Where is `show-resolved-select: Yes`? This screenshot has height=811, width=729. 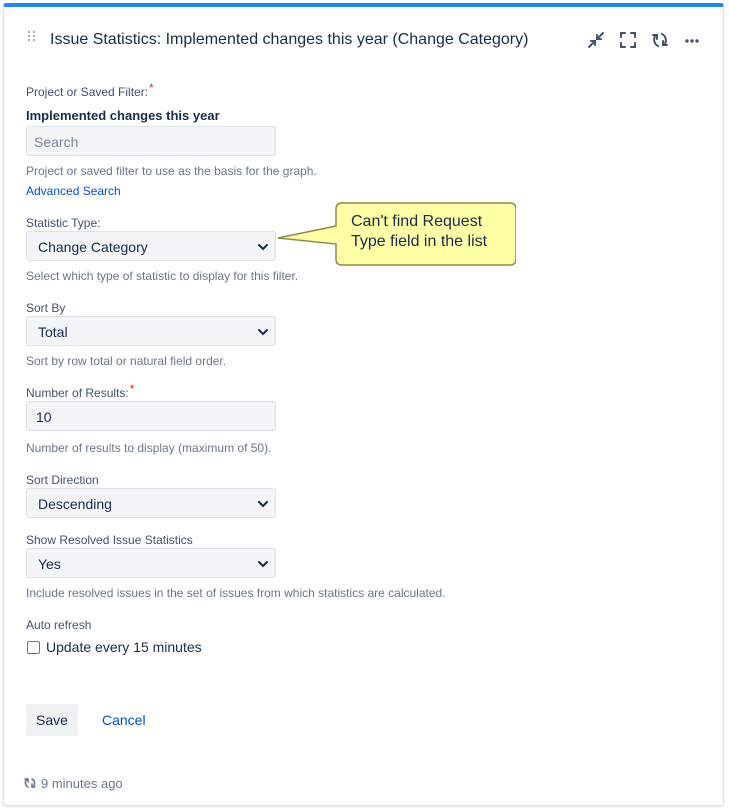 show-resolved-select: Yes is located at coordinates (151, 563).